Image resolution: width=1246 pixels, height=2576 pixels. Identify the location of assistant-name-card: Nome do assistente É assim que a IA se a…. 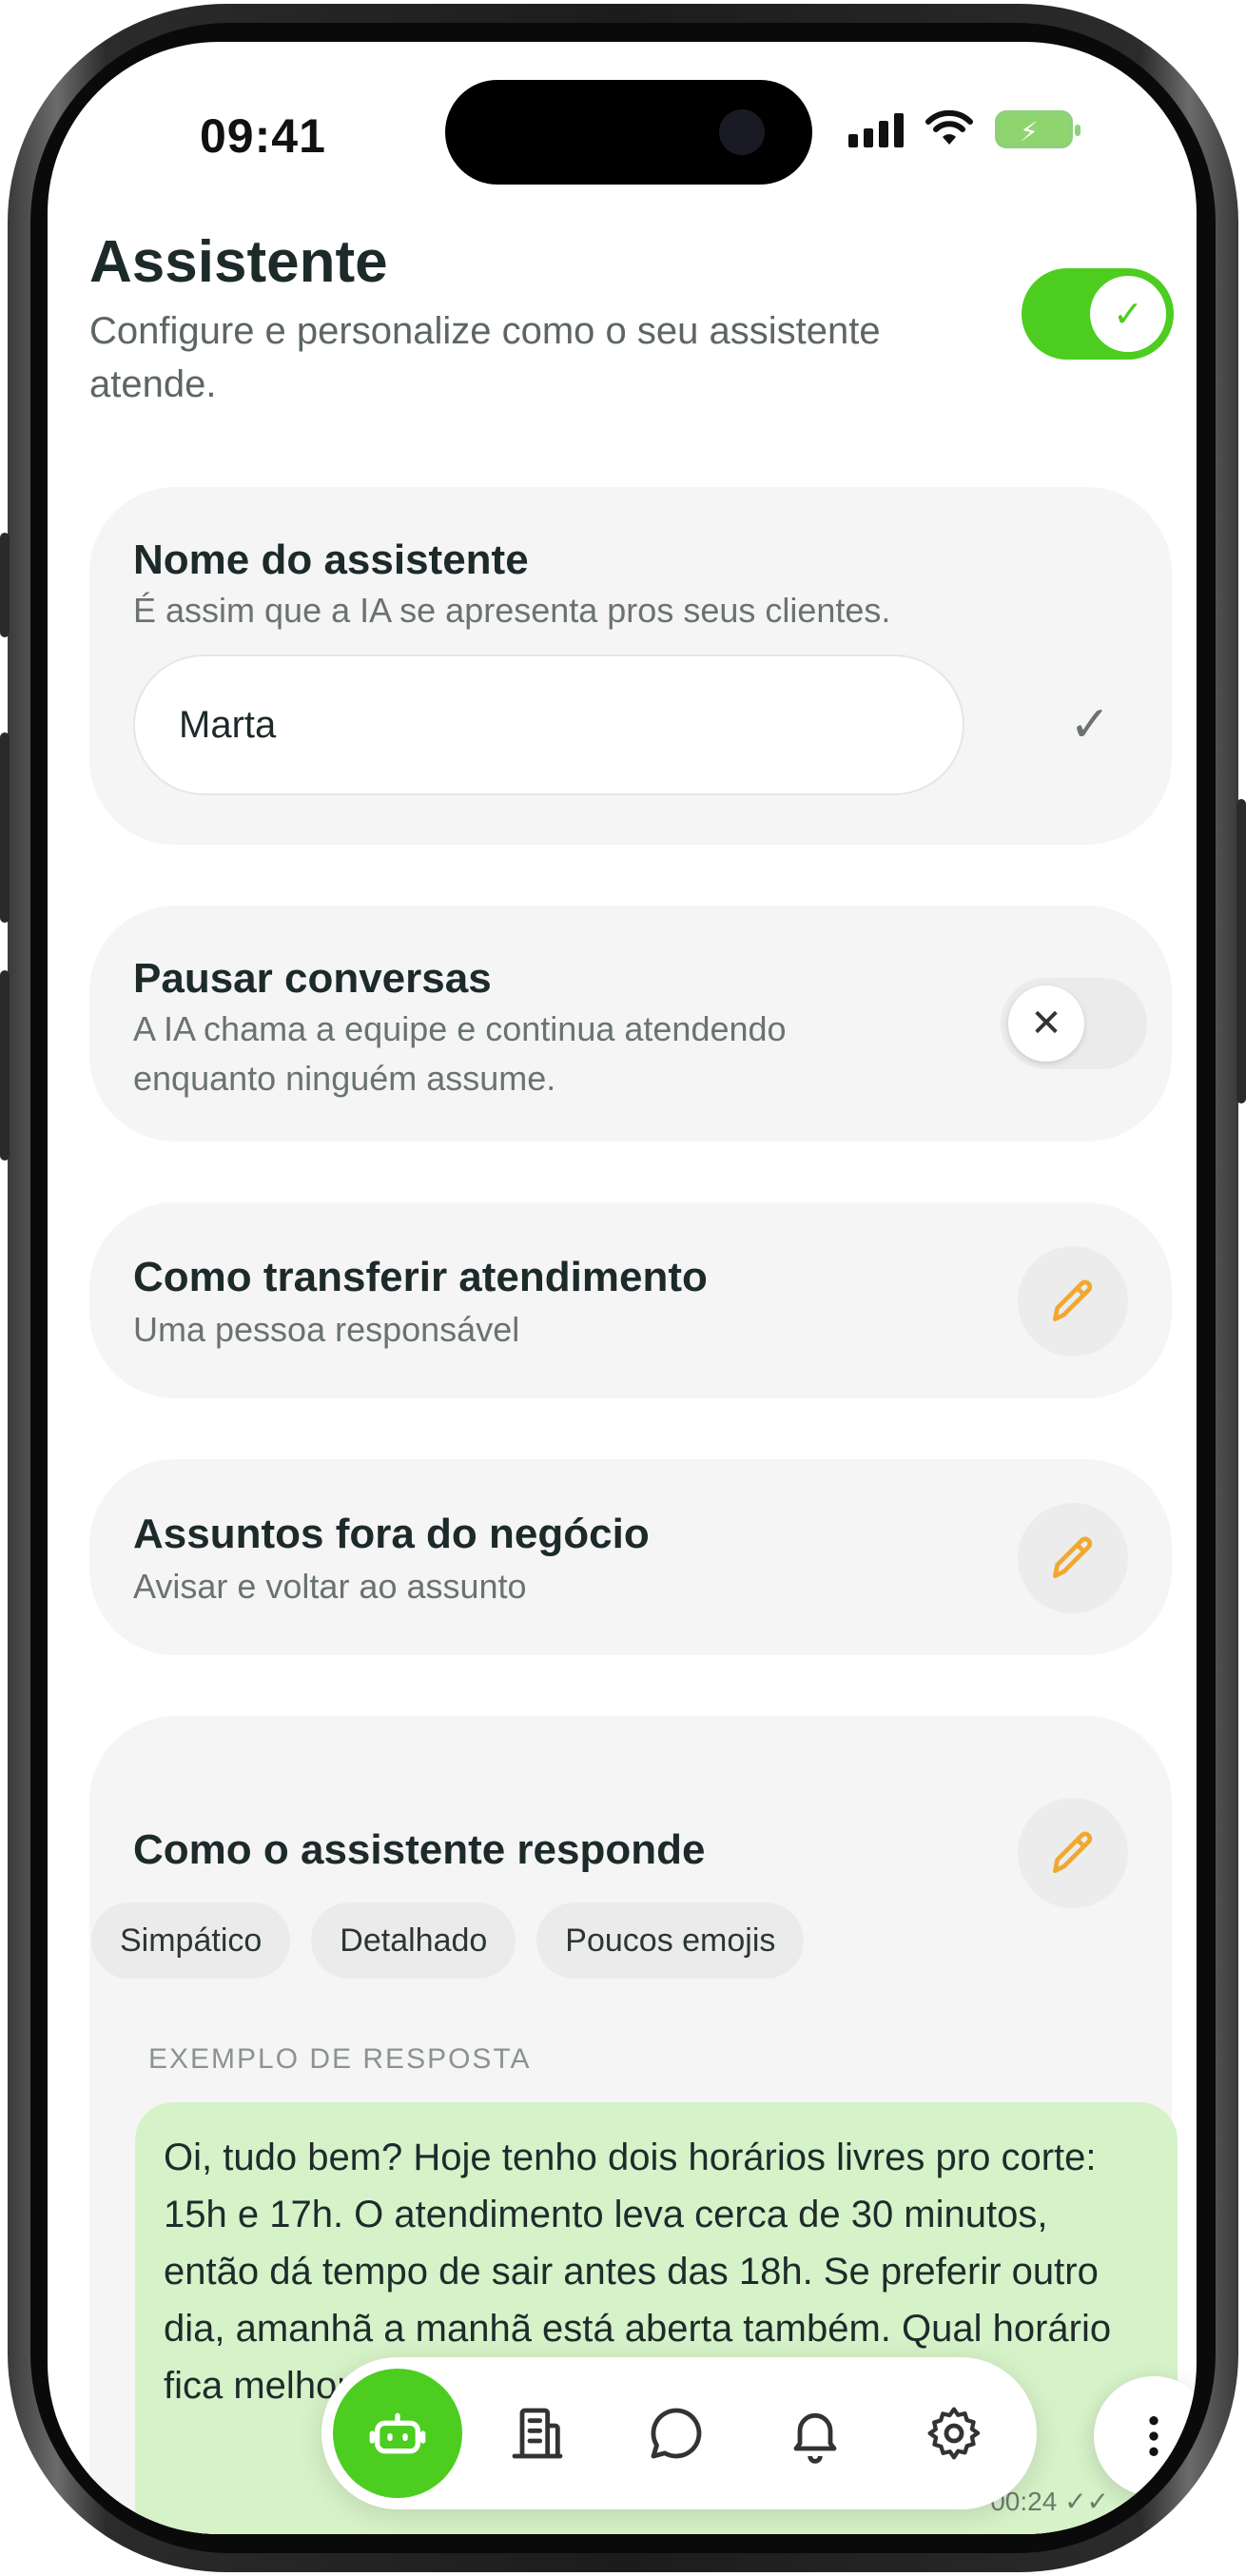
(631, 666).